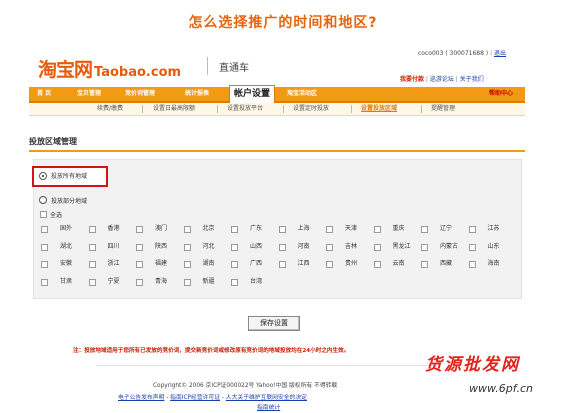 Image resolution: width=566 pixels, height=413 pixels. I want to click on nav-items: 宝贝管理, so click(89, 94).